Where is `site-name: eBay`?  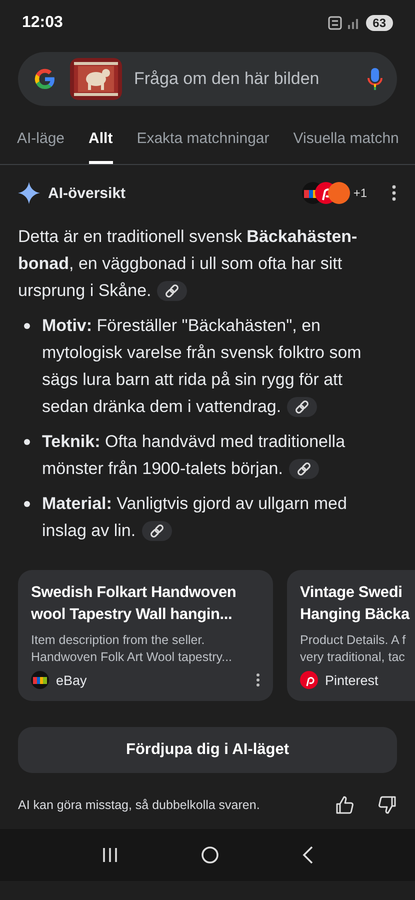
site-name: eBay is located at coordinates (72, 680).